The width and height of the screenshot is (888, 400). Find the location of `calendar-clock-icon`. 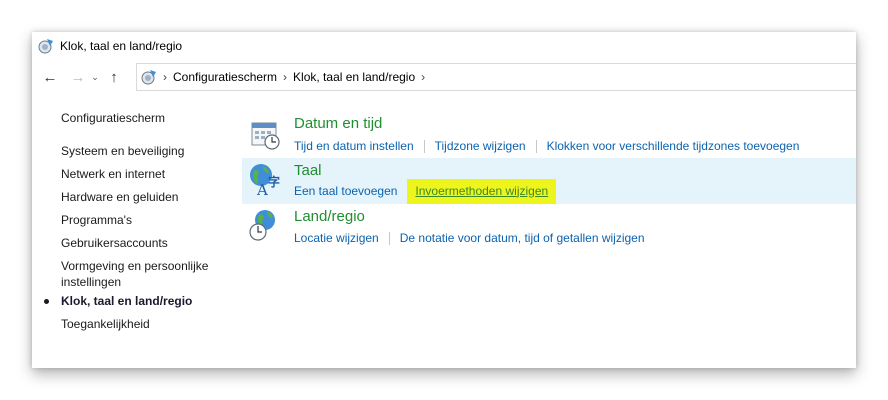

calendar-clock-icon is located at coordinates (265, 134).